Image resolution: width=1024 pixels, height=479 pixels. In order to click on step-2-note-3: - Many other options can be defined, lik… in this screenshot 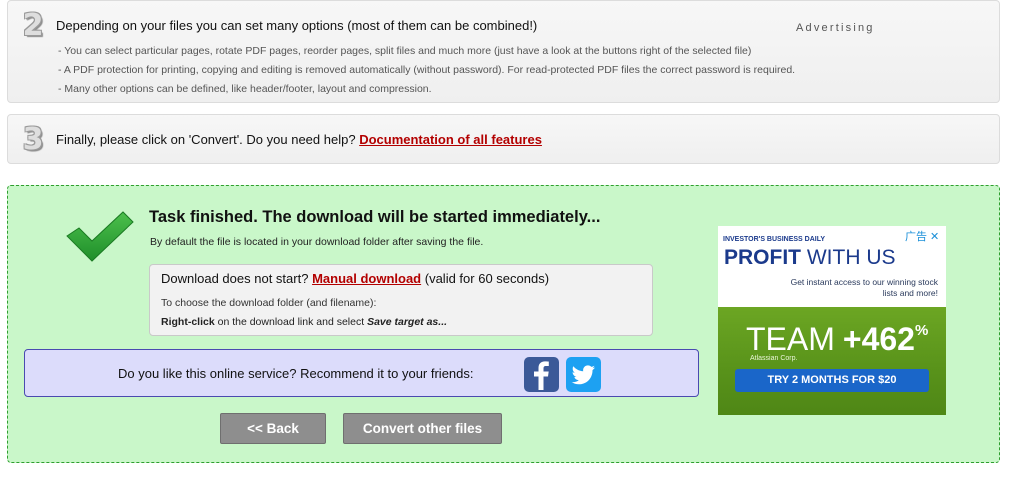, I will do `click(245, 89)`.